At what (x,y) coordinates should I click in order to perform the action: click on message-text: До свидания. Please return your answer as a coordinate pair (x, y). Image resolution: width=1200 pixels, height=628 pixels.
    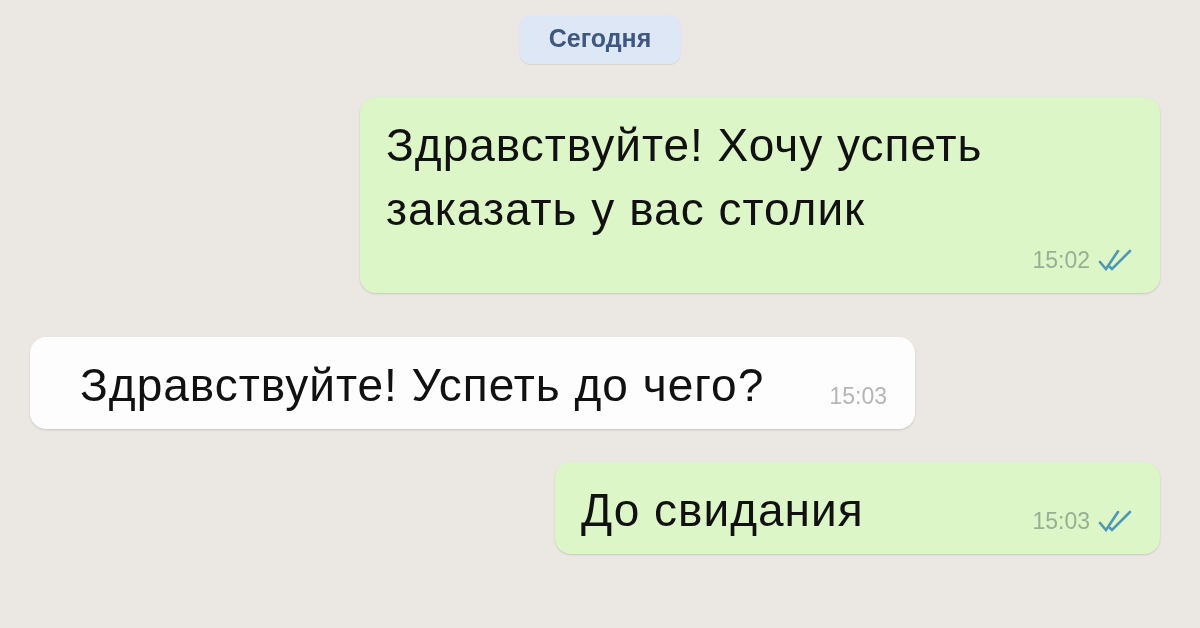
    Looking at the image, I should click on (722, 510).